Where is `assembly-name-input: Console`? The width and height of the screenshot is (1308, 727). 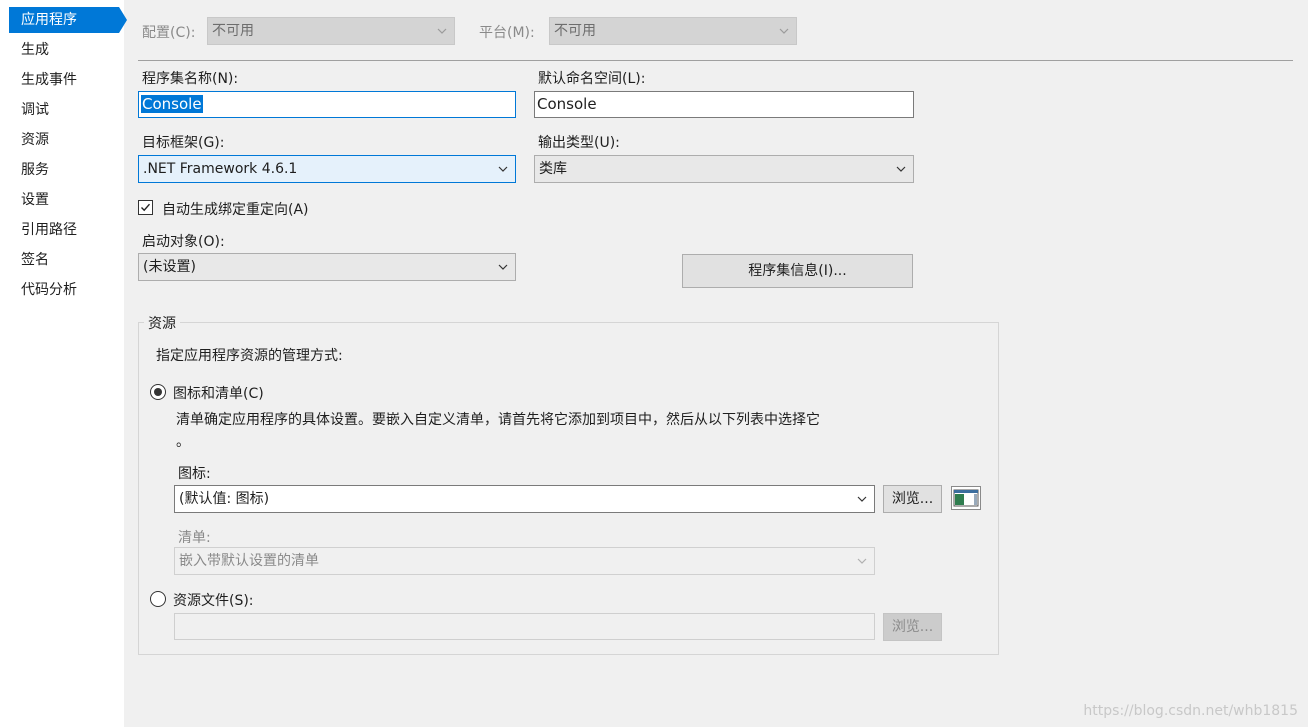 assembly-name-input: Console is located at coordinates (327, 104).